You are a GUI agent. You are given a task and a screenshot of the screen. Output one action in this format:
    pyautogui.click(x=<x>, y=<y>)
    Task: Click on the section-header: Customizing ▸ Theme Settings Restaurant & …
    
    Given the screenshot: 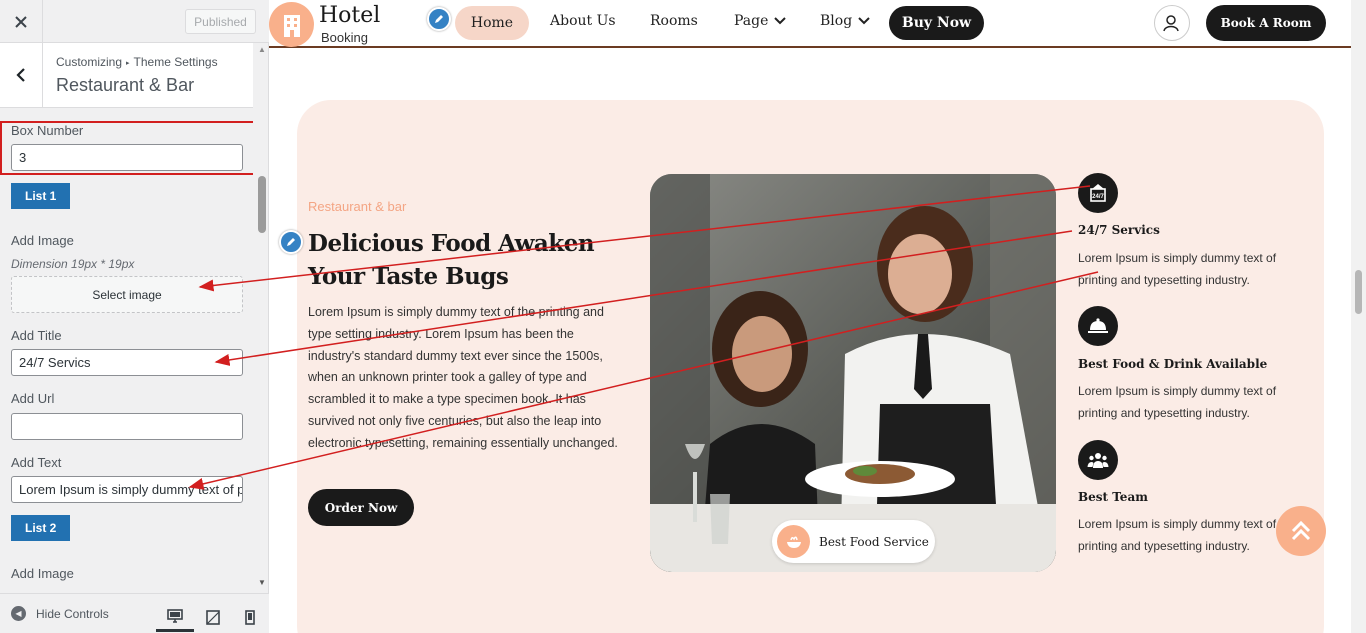 What is the action you would take?
    pyautogui.click(x=126, y=75)
    